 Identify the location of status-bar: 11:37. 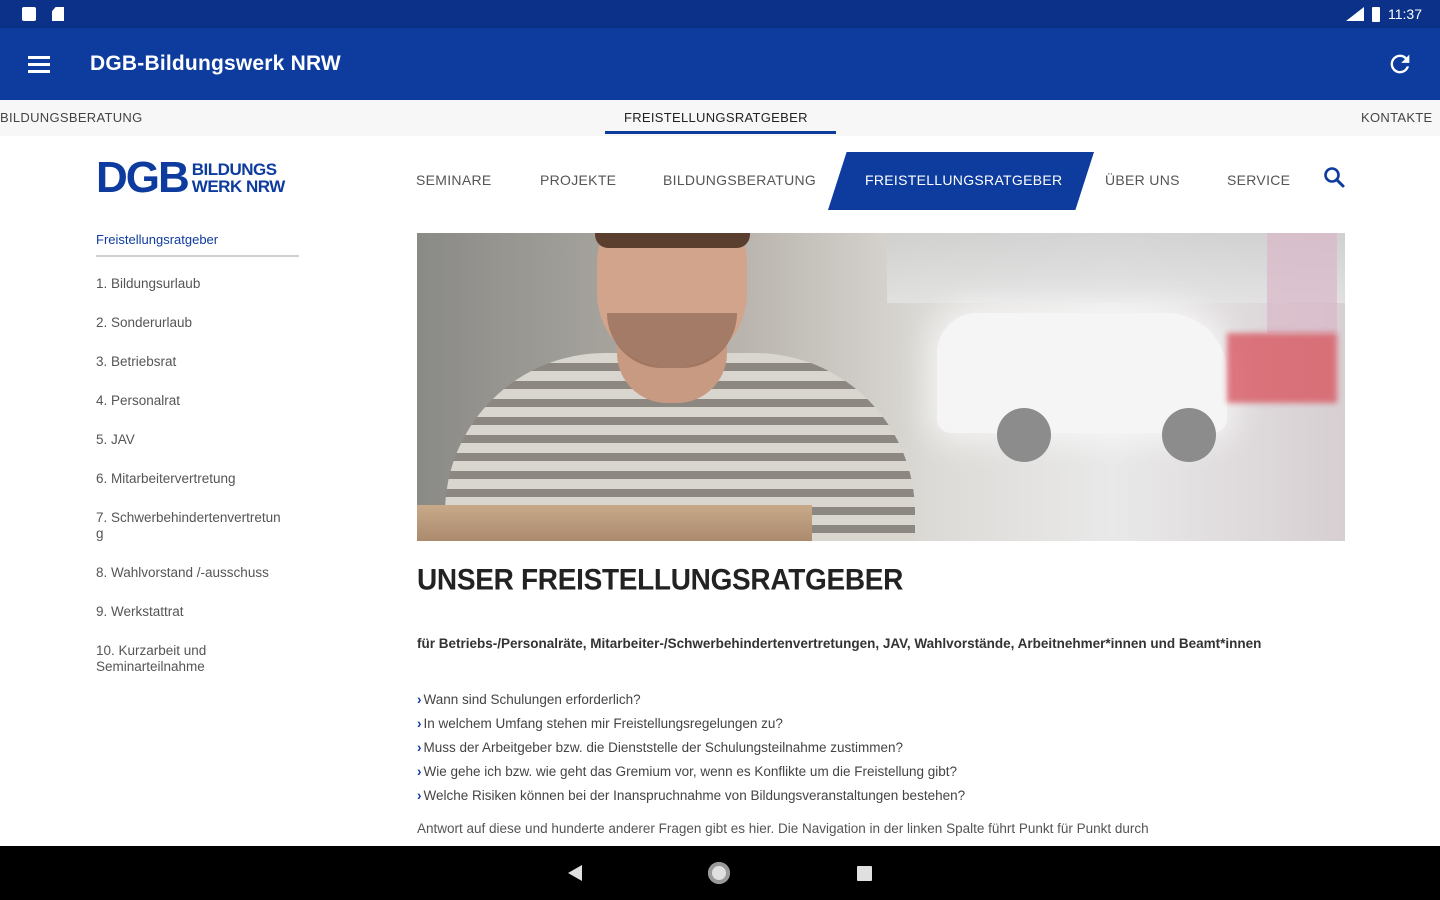
(720, 14).